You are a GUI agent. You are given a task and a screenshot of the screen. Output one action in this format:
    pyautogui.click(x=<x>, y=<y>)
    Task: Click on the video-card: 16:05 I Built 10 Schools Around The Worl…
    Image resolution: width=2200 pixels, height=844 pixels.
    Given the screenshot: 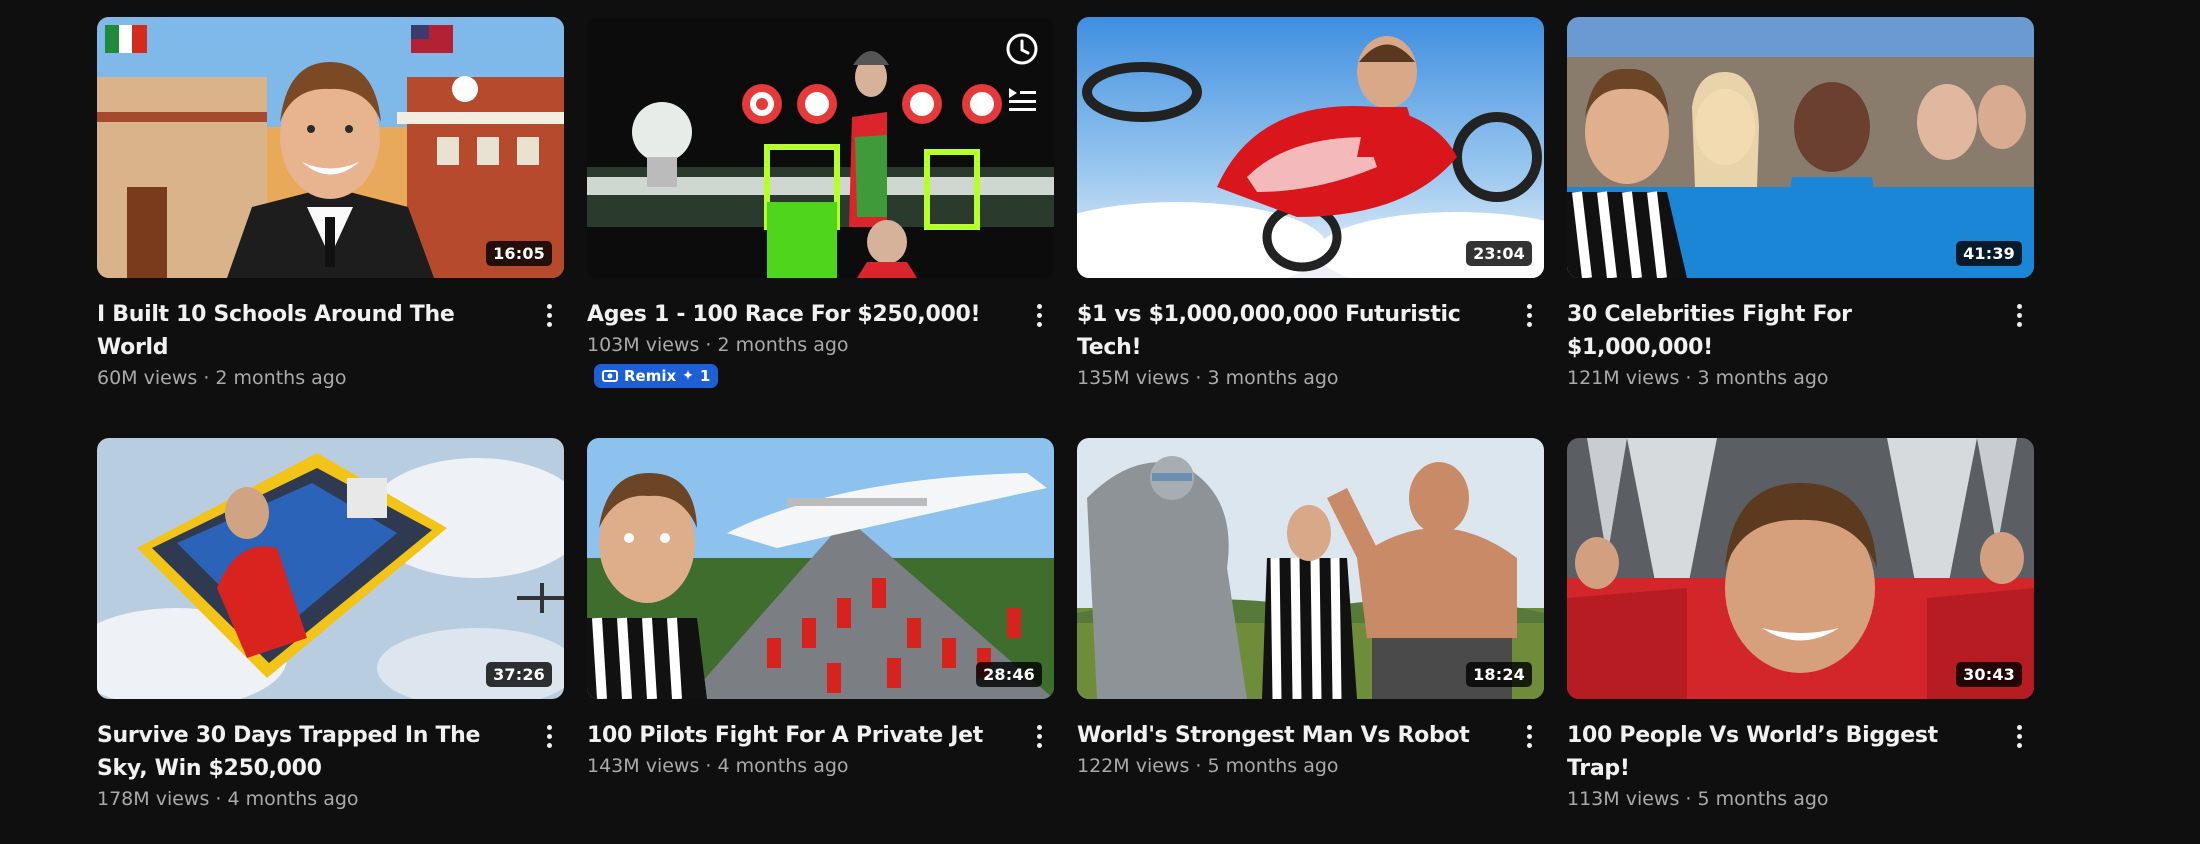 What is the action you would take?
    pyautogui.click(x=330, y=227)
    